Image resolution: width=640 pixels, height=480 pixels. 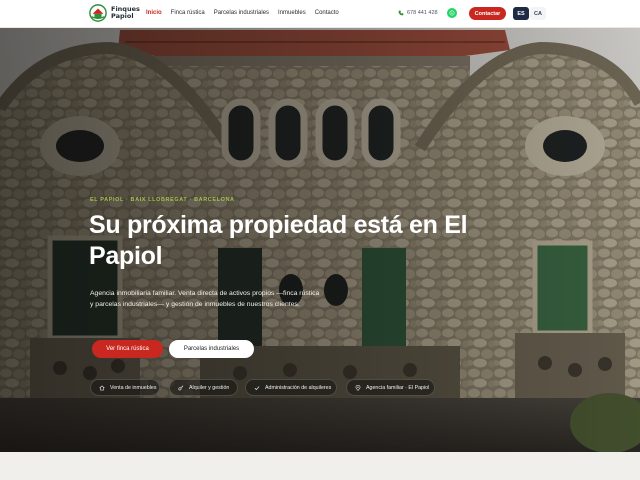 I want to click on hero-title: Su próxima propiedad está en El Papiol, so click(x=278, y=240).